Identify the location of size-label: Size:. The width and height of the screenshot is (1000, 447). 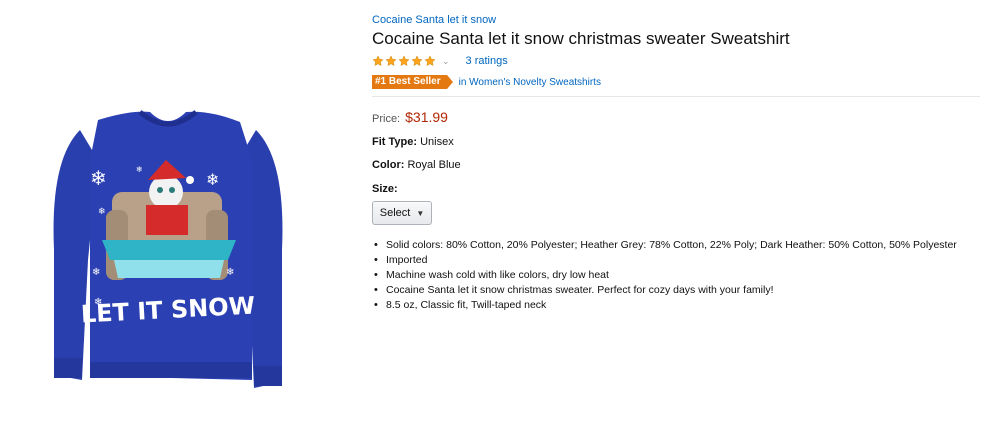
(385, 189).